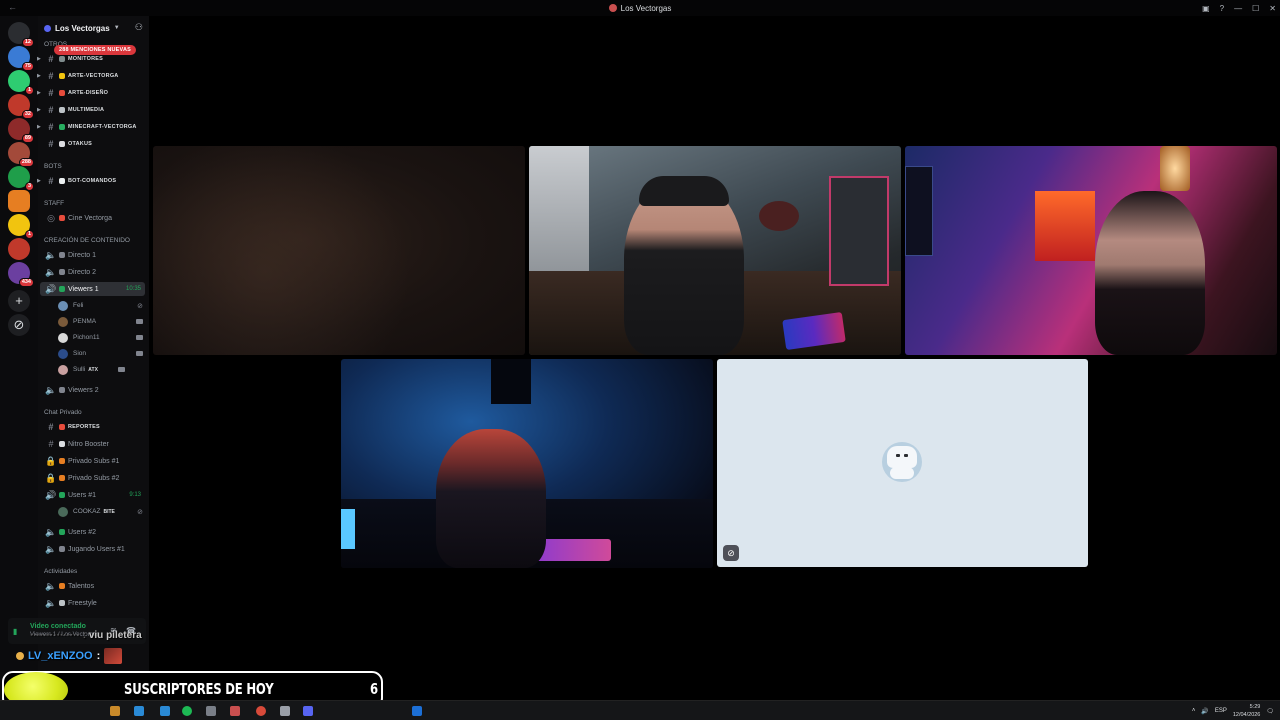 This screenshot has width=1280, height=720. What do you see at coordinates (92, 495) in the screenshot?
I see `voice-channel-users-1: 🔊 Users #1 9:13` at bounding box center [92, 495].